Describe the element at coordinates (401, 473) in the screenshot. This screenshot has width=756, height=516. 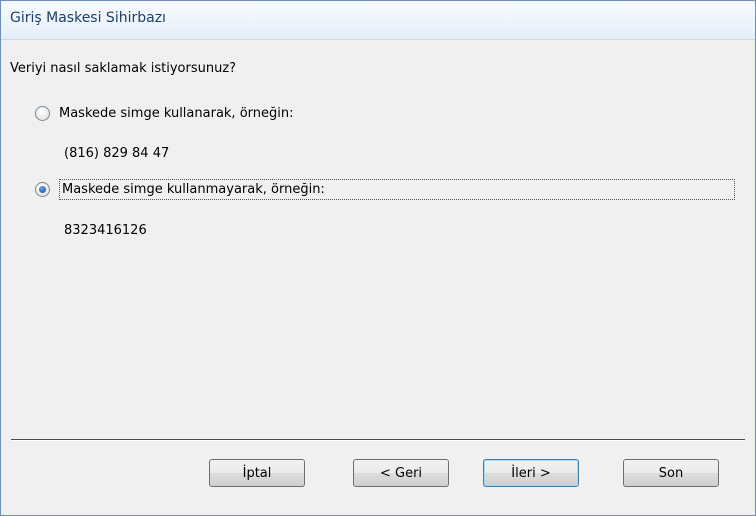
I see `back-button: < Geri` at that location.